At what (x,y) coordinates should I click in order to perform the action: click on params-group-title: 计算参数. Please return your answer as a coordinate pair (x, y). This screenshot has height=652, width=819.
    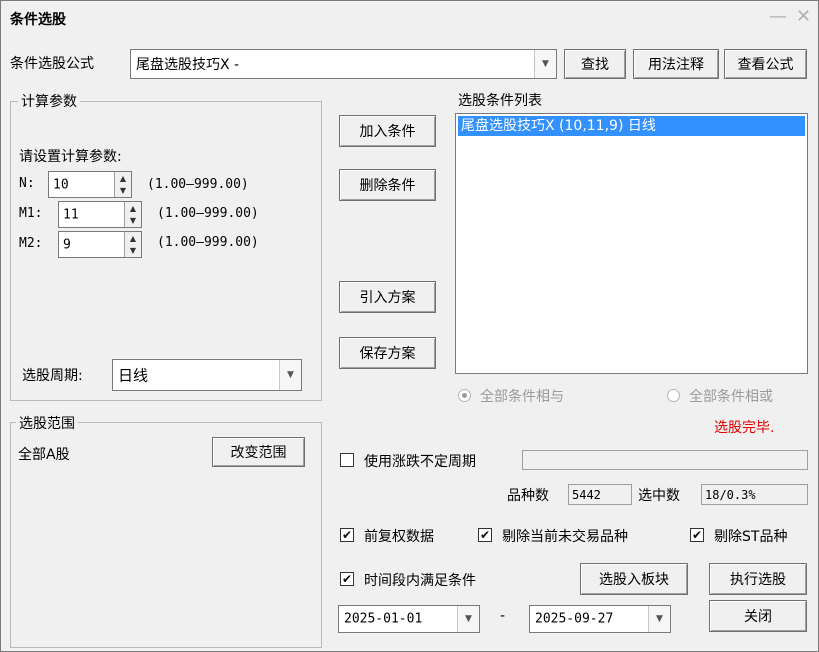
    Looking at the image, I should click on (49, 101).